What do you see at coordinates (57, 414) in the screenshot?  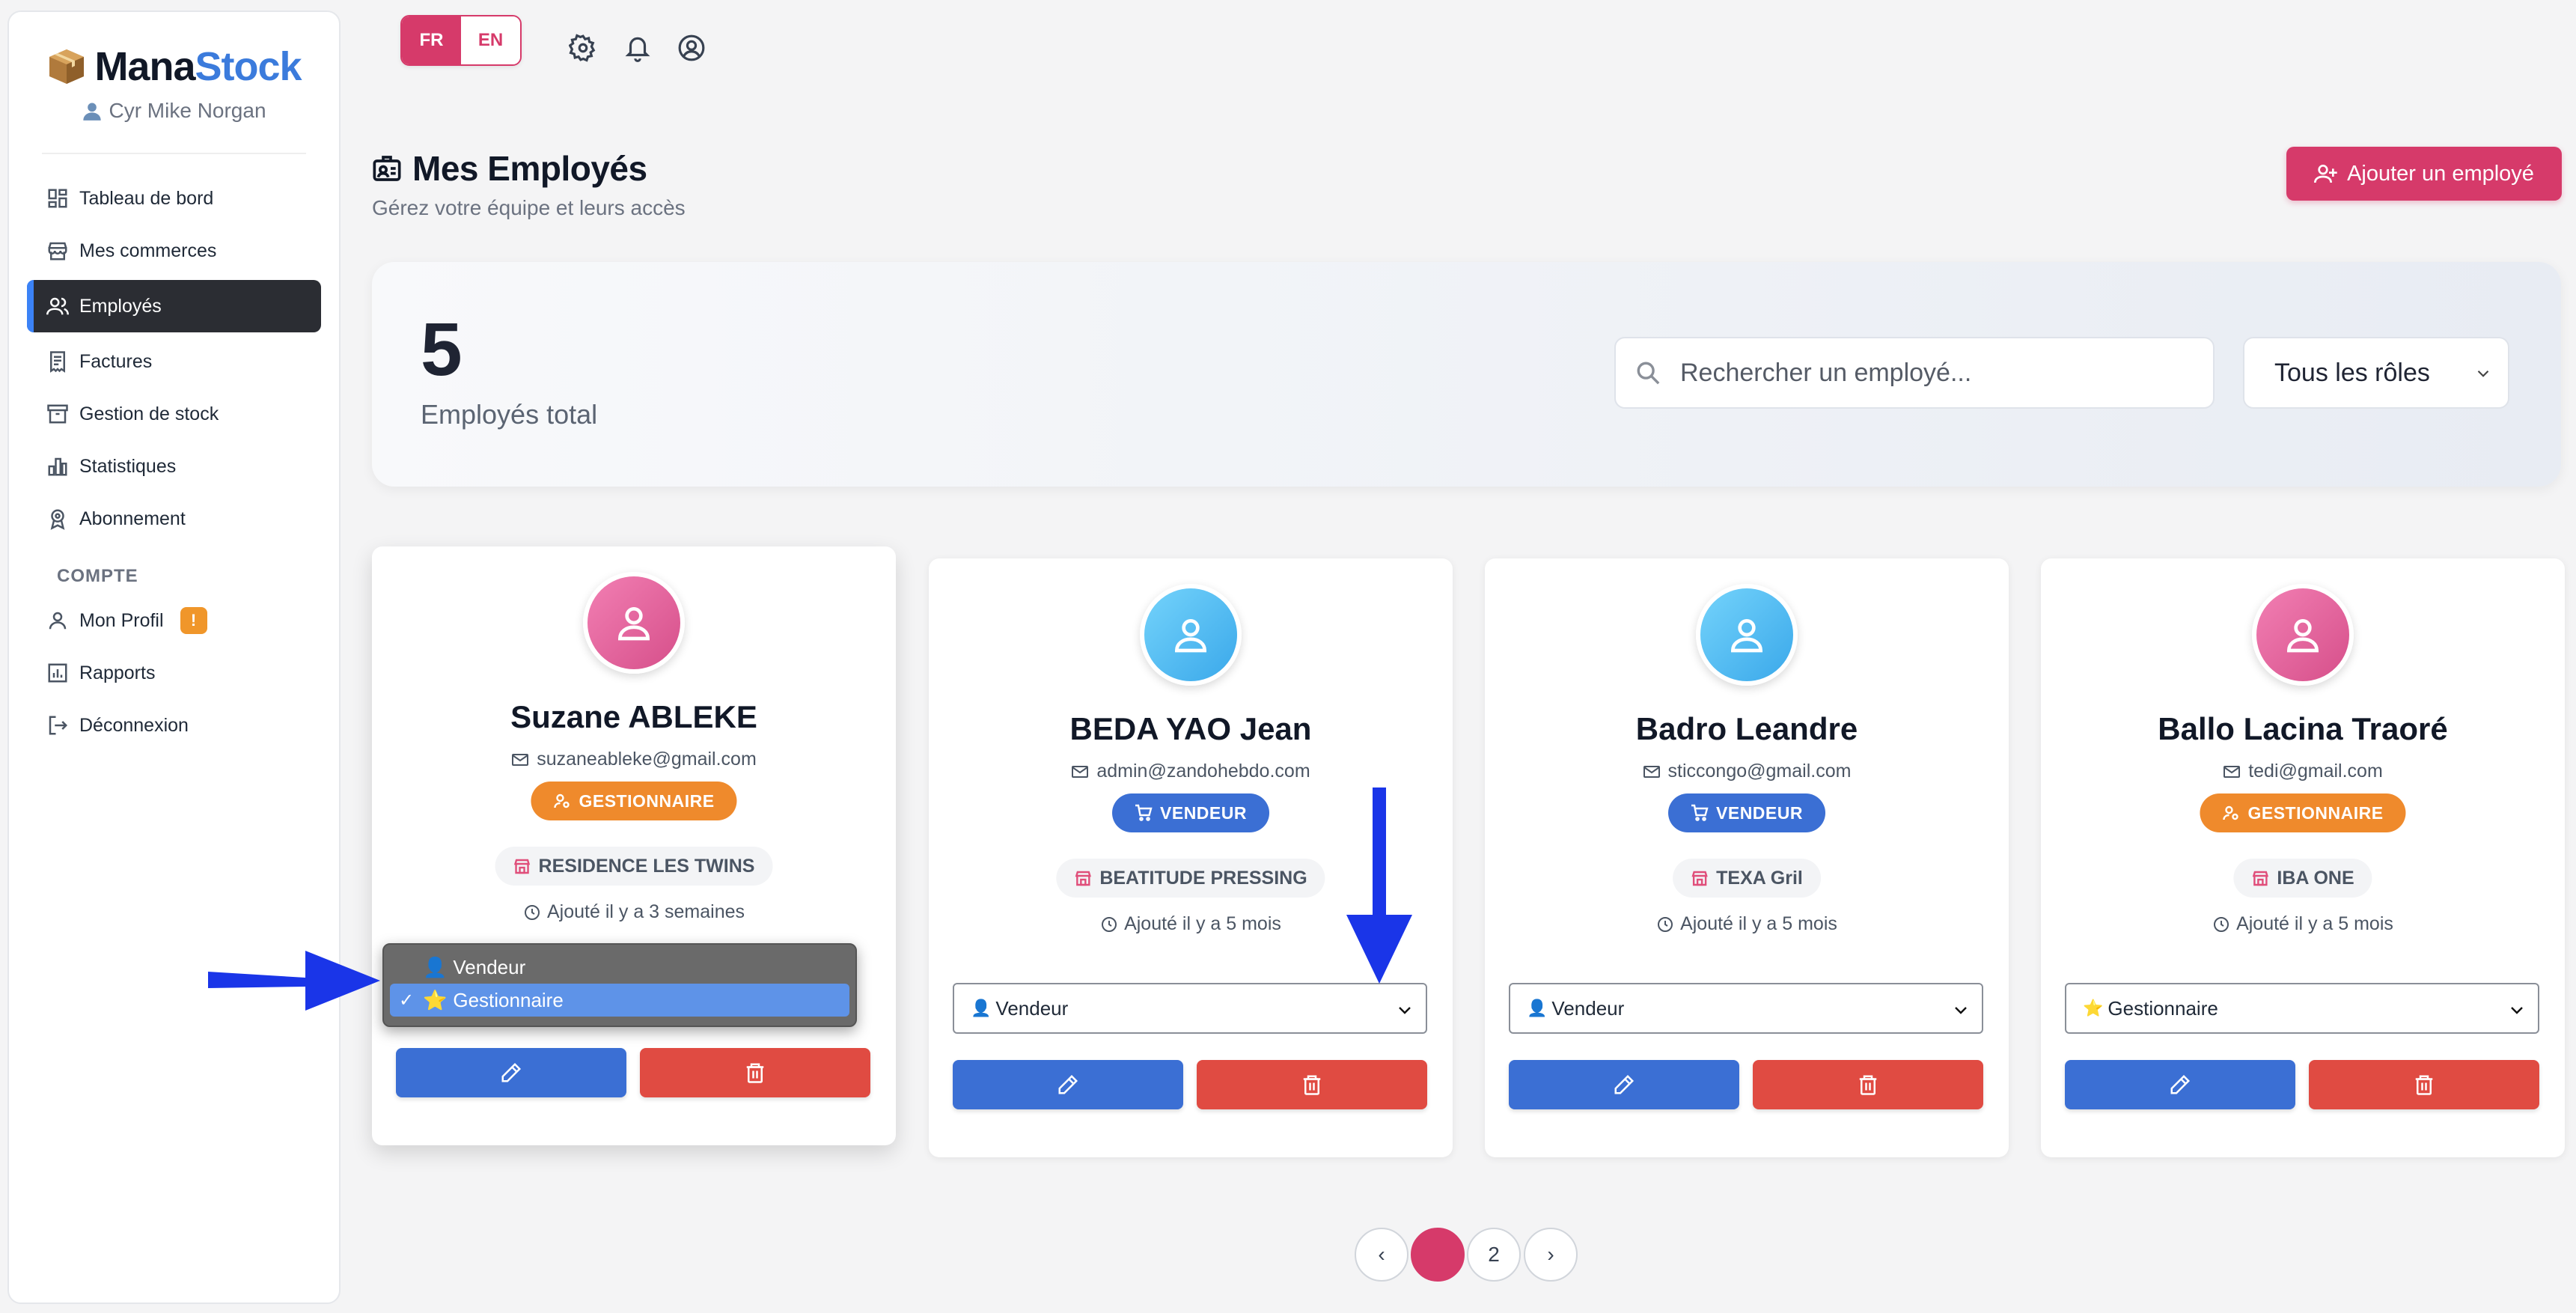 I see `archive-icon` at bounding box center [57, 414].